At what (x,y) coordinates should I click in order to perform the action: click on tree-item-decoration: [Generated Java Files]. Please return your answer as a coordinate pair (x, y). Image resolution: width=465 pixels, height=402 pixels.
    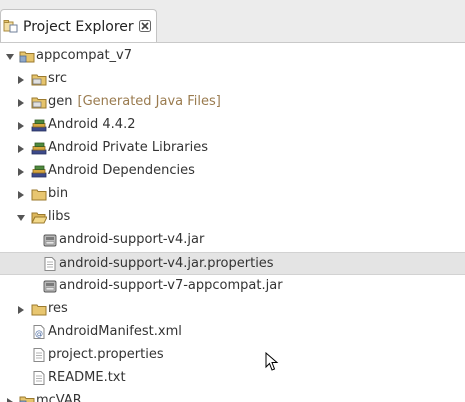
    Looking at the image, I should click on (149, 101).